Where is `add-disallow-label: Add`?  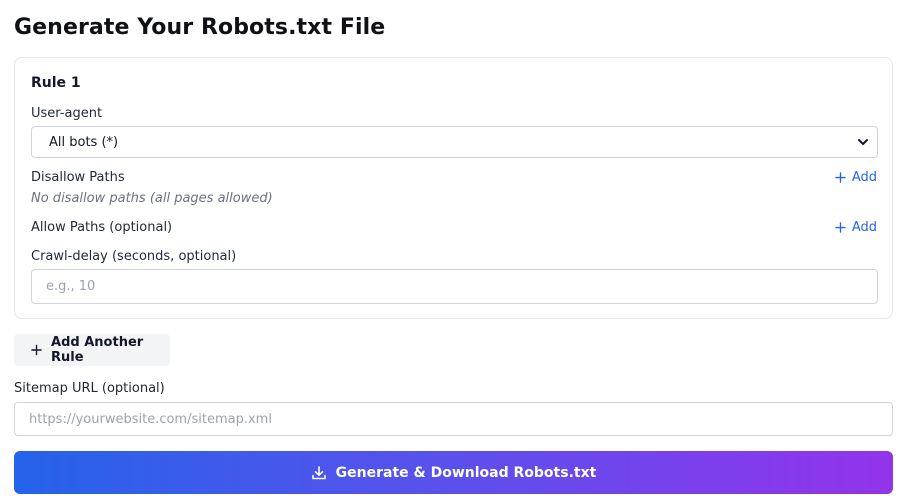
add-disallow-label: Add is located at coordinates (864, 177).